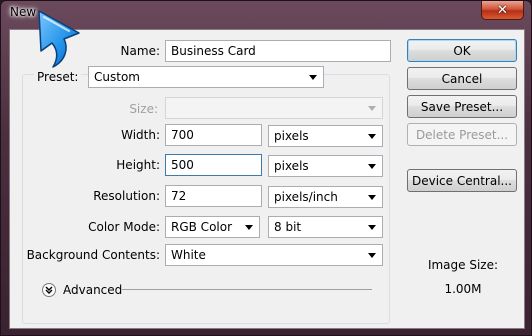  Describe the element at coordinates (213, 135) in the screenshot. I see `width-input: 700` at that location.